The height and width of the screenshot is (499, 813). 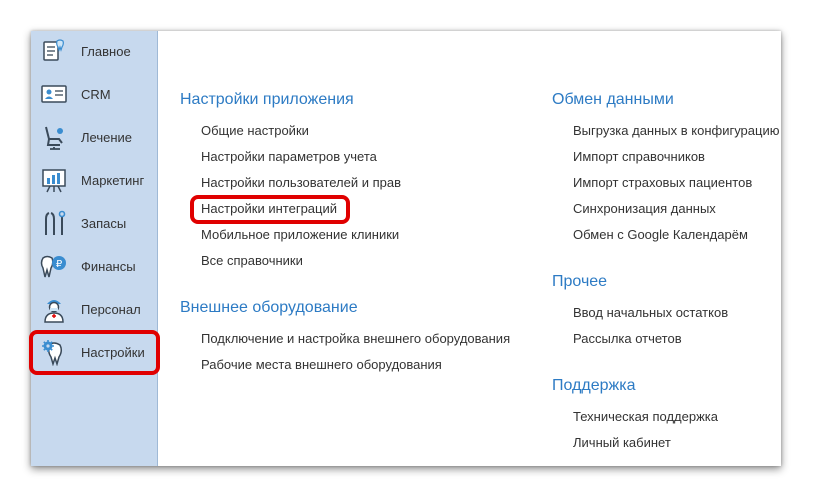 What do you see at coordinates (645, 416) in the screenshot?
I see `link-tech-support: Техническая поддержка` at bounding box center [645, 416].